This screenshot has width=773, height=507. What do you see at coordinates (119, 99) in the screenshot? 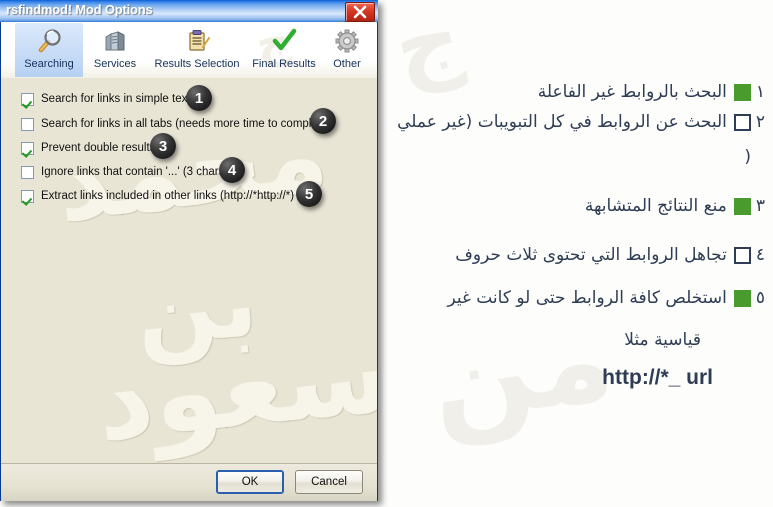
I see `option-label: Search for links in simple texts` at bounding box center [119, 99].